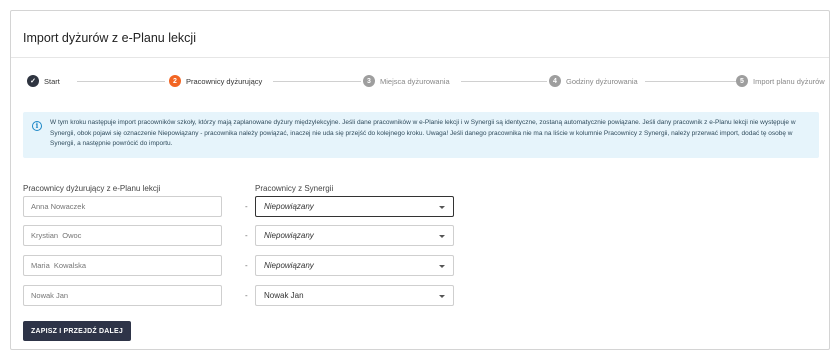 The image size is (840, 361). What do you see at coordinates (354, 295) in the screenshot?
I see `synergia-employee-select: Nowak Jan` at bounding box center [354, 295].